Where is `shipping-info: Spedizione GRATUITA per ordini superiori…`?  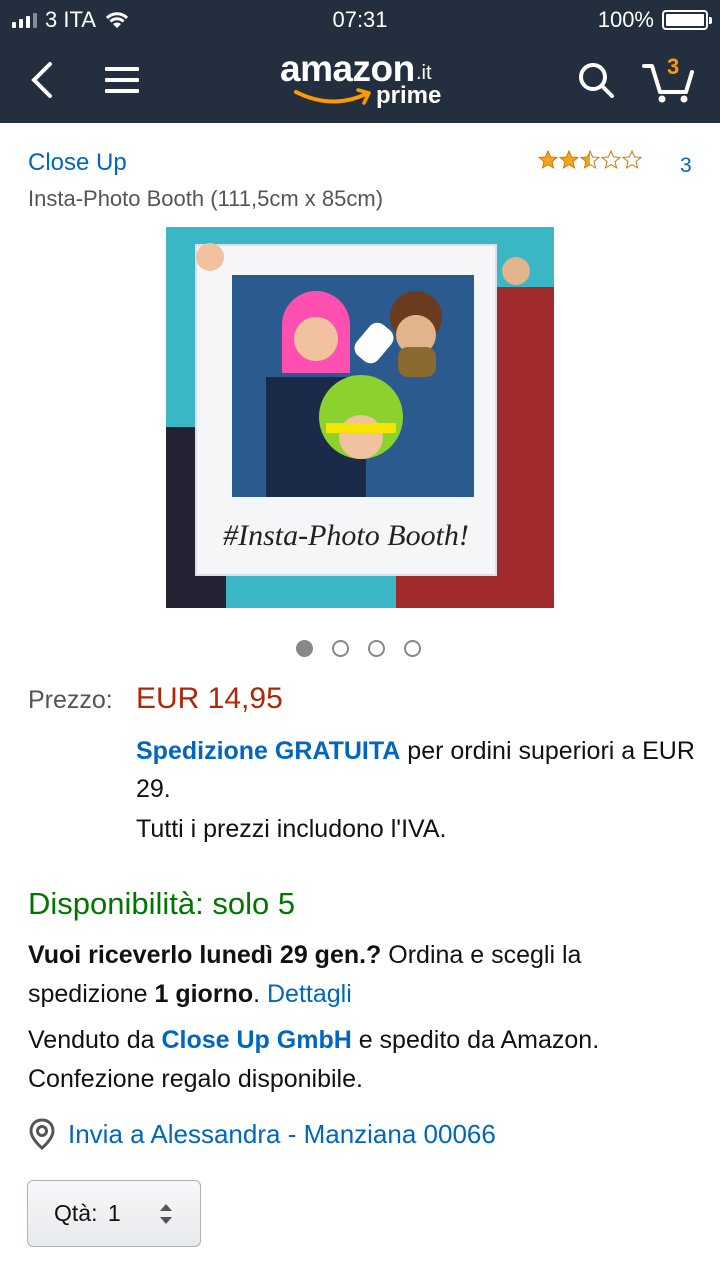 shipping-info: Spedizione GRATUITA per ordini superiori… is located at coordinates (416, 770).